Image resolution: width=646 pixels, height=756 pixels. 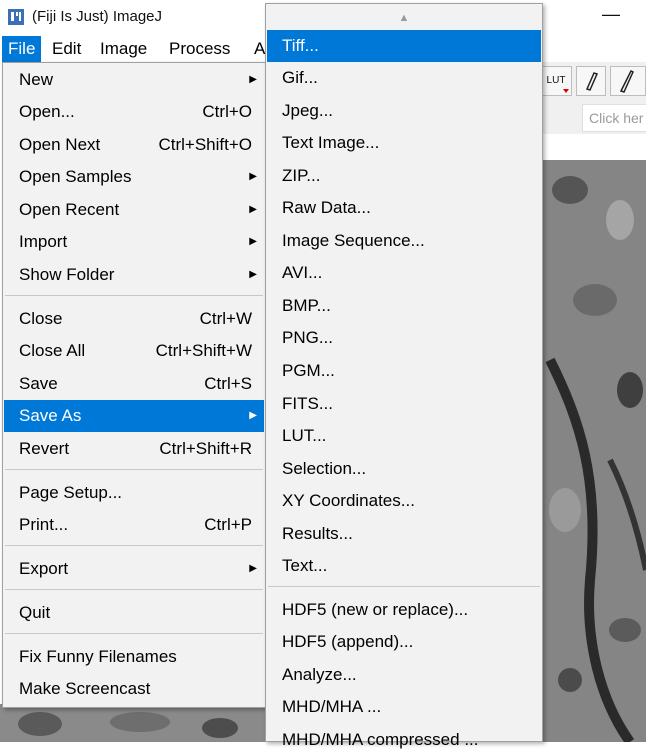 I want to click on menu-item-make-screencast: Make Screencast, so click(x=134, y=689).